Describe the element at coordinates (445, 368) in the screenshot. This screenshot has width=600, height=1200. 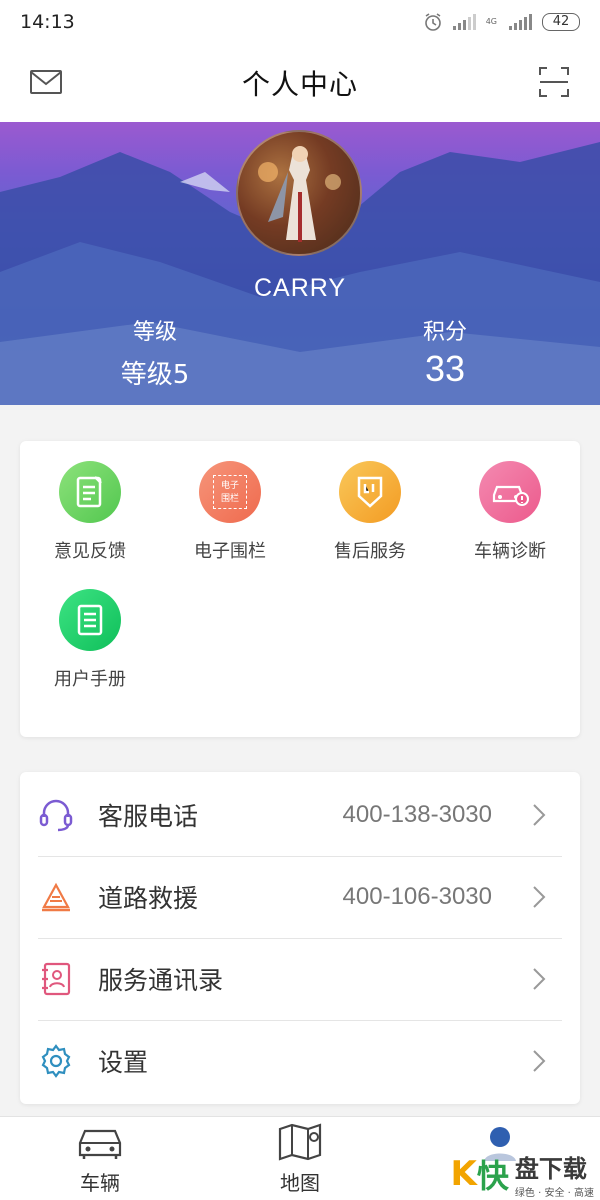
I see `points-value: 33` at that location.